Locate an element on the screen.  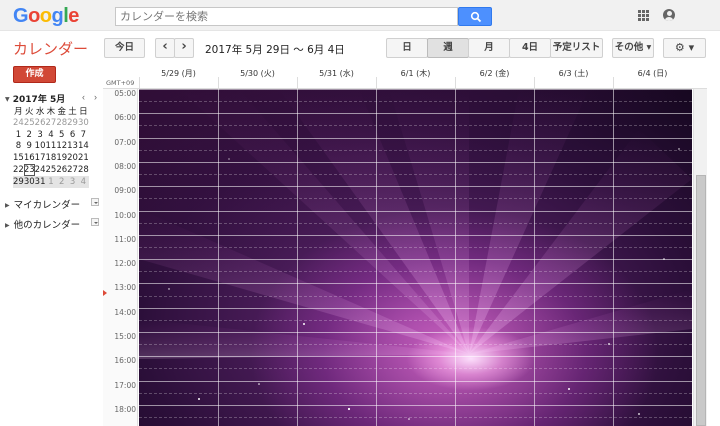
account-avatar-icon is located at coordinates (669, 15).